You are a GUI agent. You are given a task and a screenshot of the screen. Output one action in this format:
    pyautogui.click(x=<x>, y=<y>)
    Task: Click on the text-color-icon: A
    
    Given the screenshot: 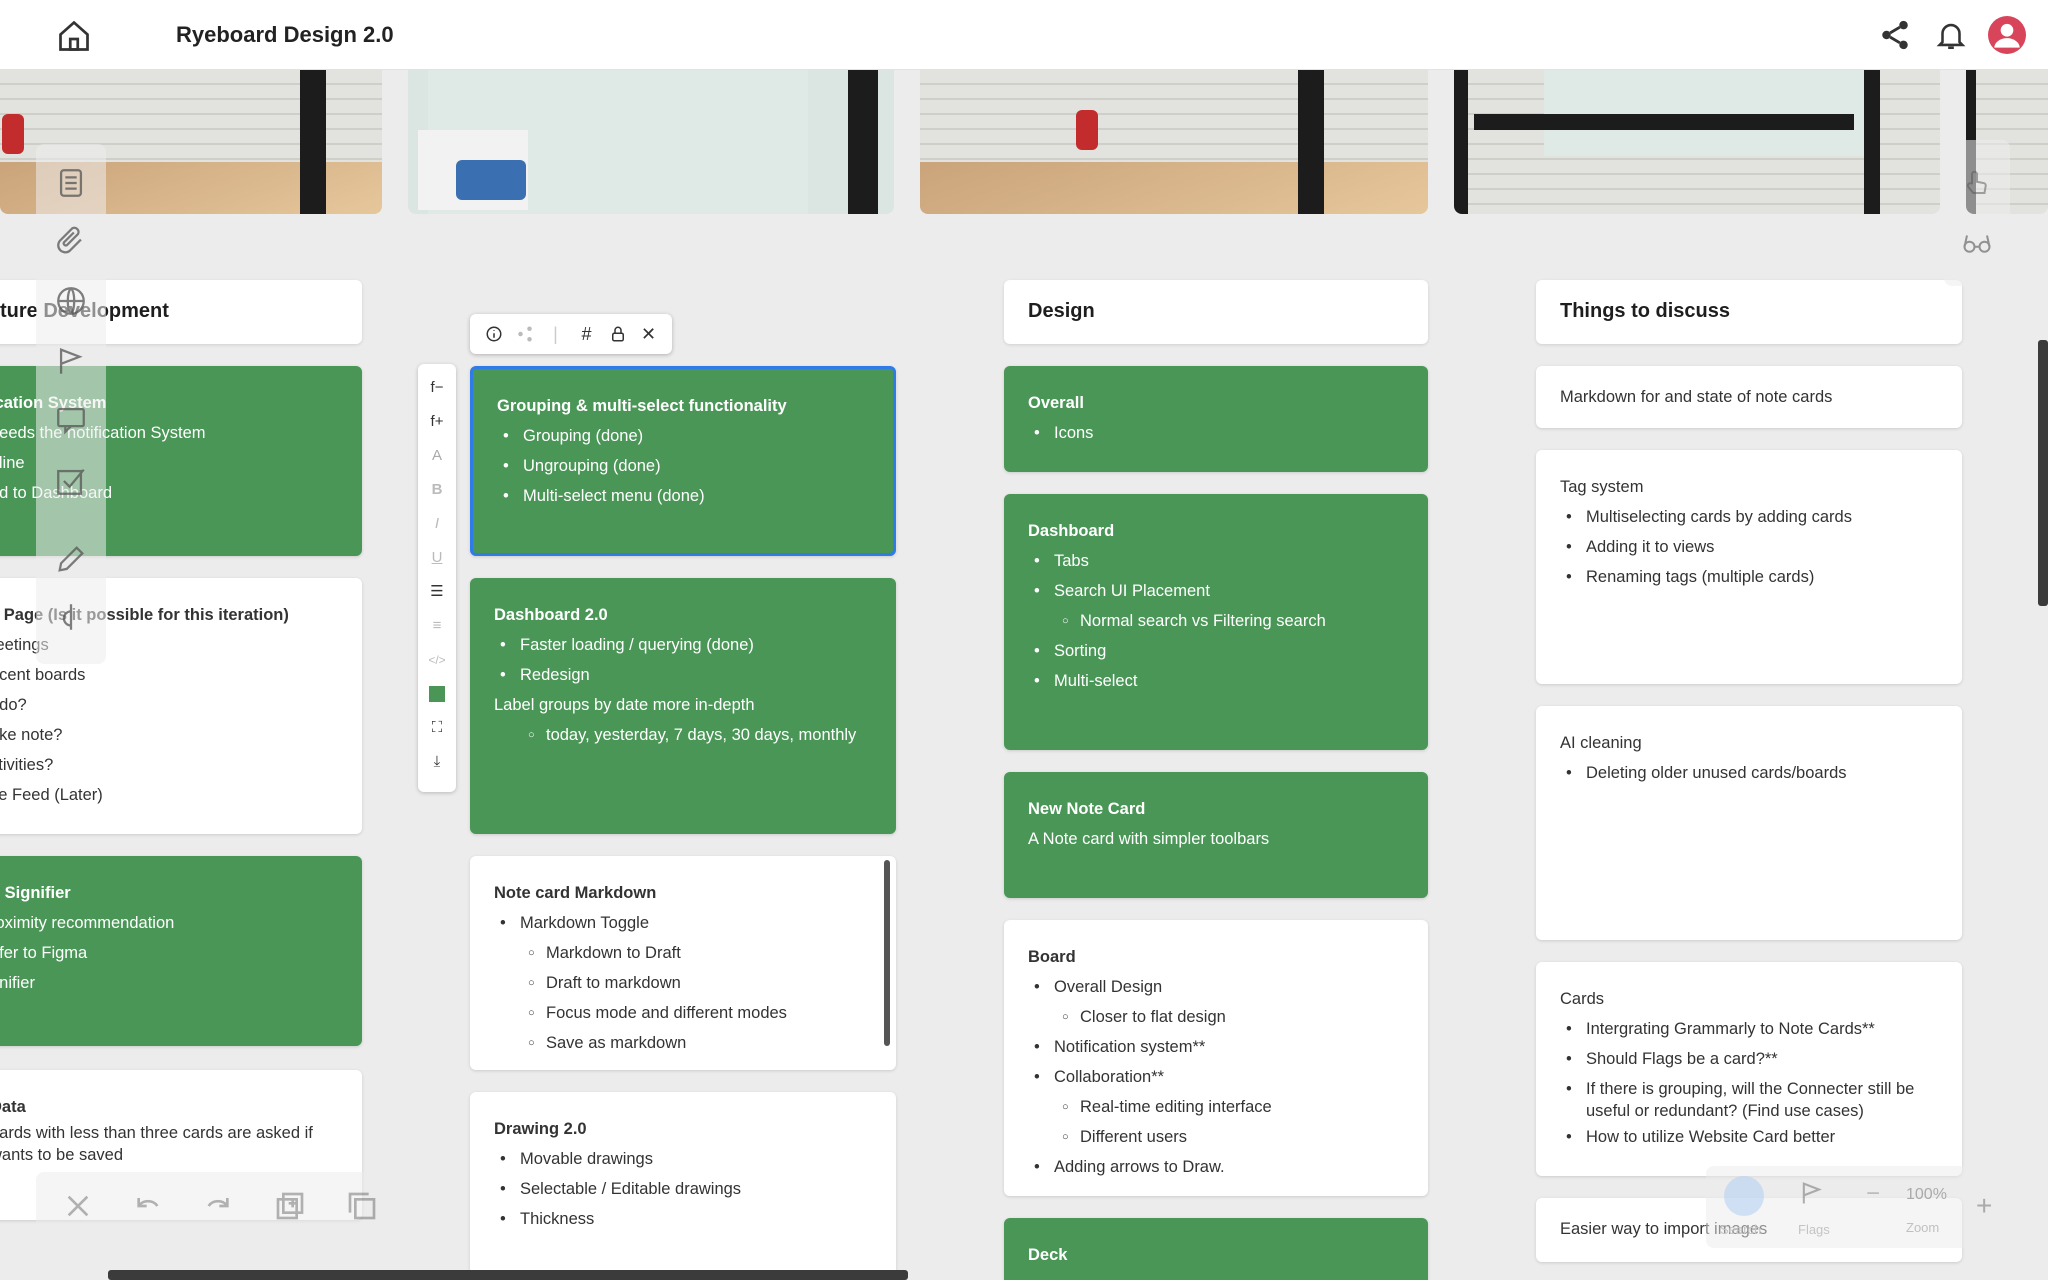 What is the action you would take?
    pyautogui.click(x=437, y=456)
    